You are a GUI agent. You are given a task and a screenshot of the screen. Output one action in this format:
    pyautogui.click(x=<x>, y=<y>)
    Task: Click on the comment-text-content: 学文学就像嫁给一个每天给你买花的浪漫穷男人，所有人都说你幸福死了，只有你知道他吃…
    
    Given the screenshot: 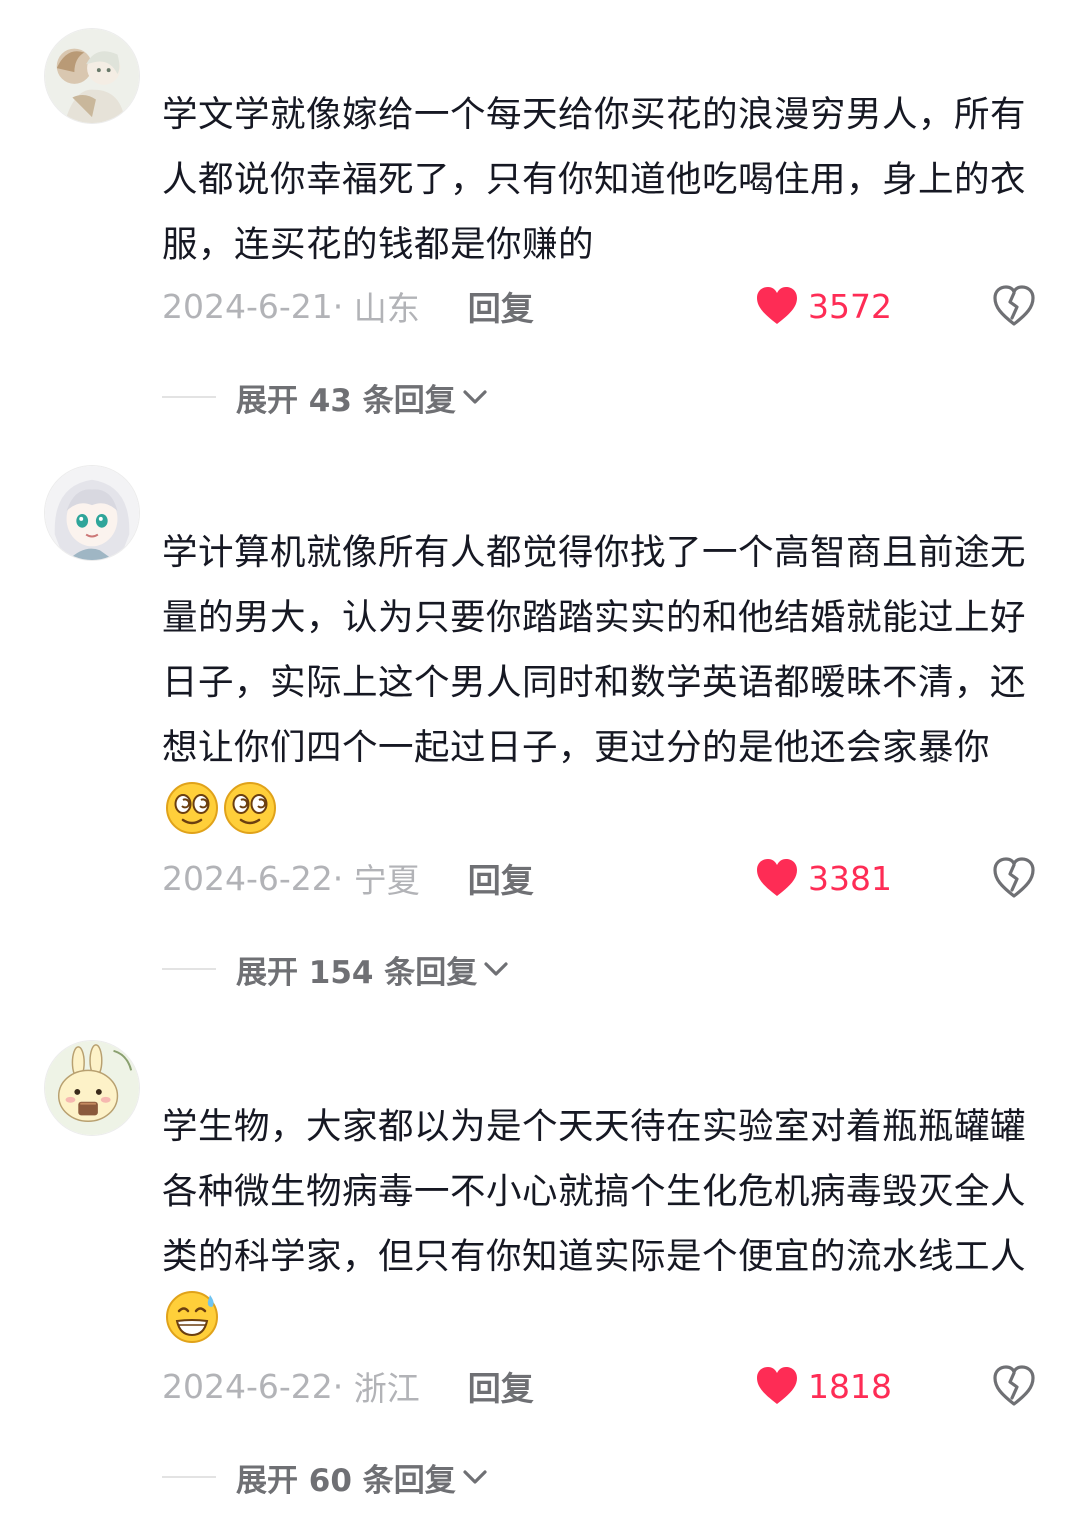 What is the action you would take?
    pyautogui.click(x=594, y=179)
    